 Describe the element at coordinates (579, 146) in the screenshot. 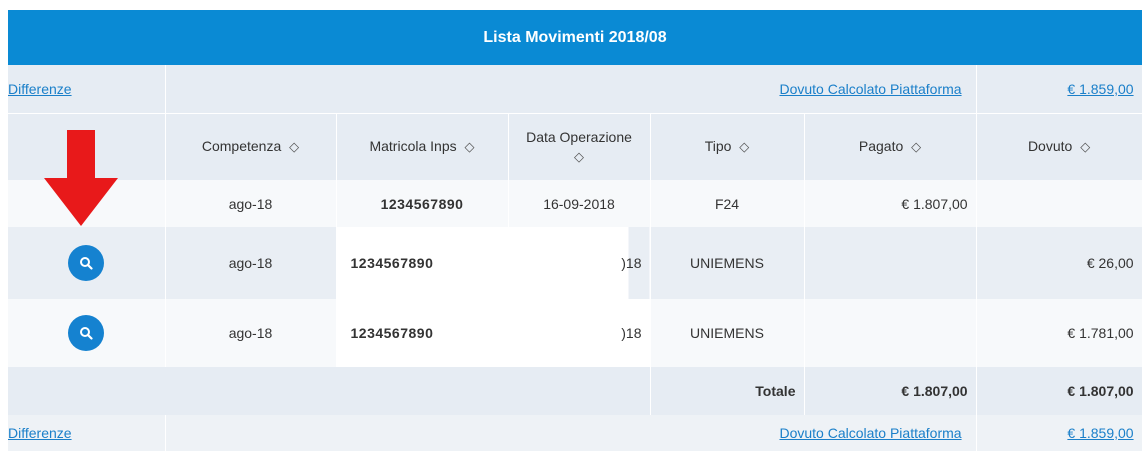

I see `header-data-operazione: Data Operazione ◇` at that location.